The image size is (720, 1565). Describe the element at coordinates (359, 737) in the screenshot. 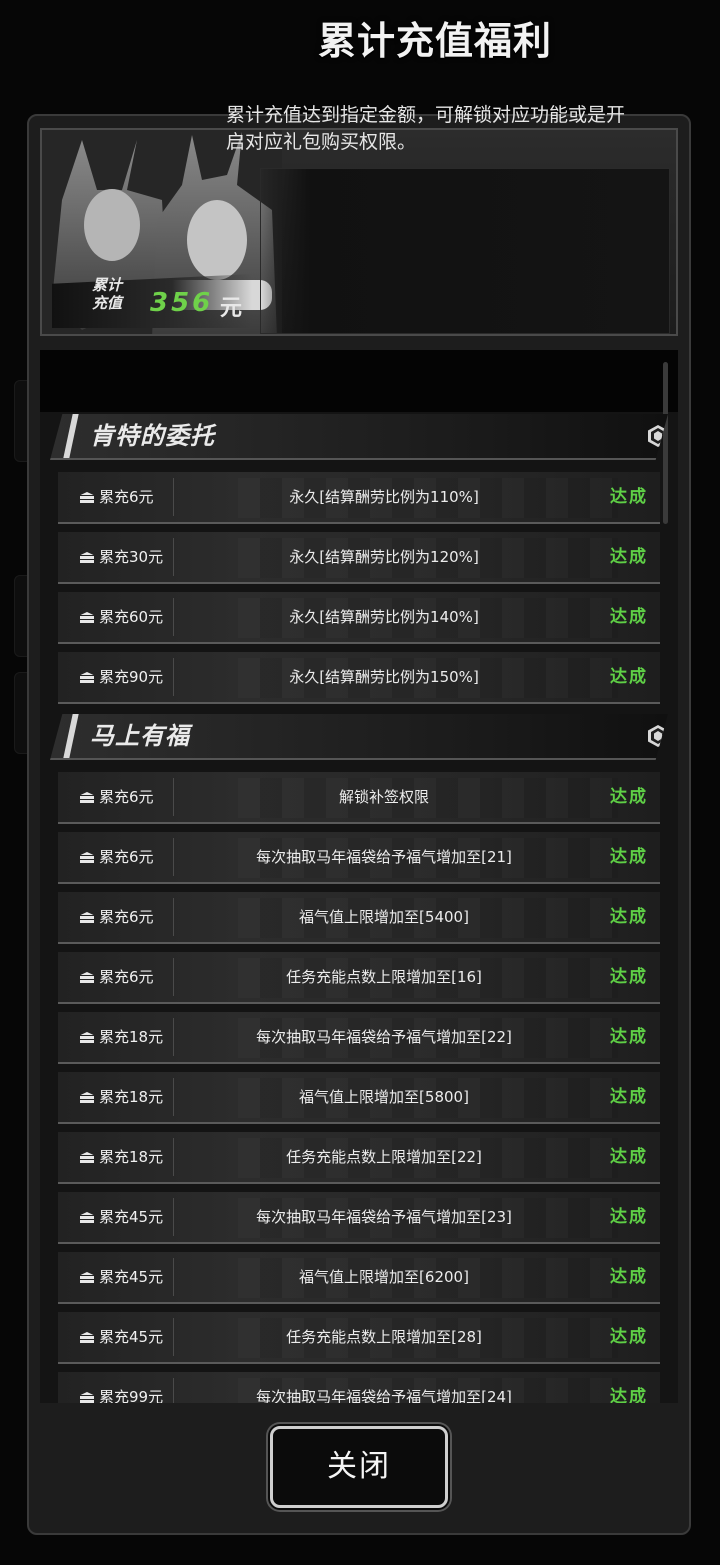

I see `section-header: 马上有福` at that location.